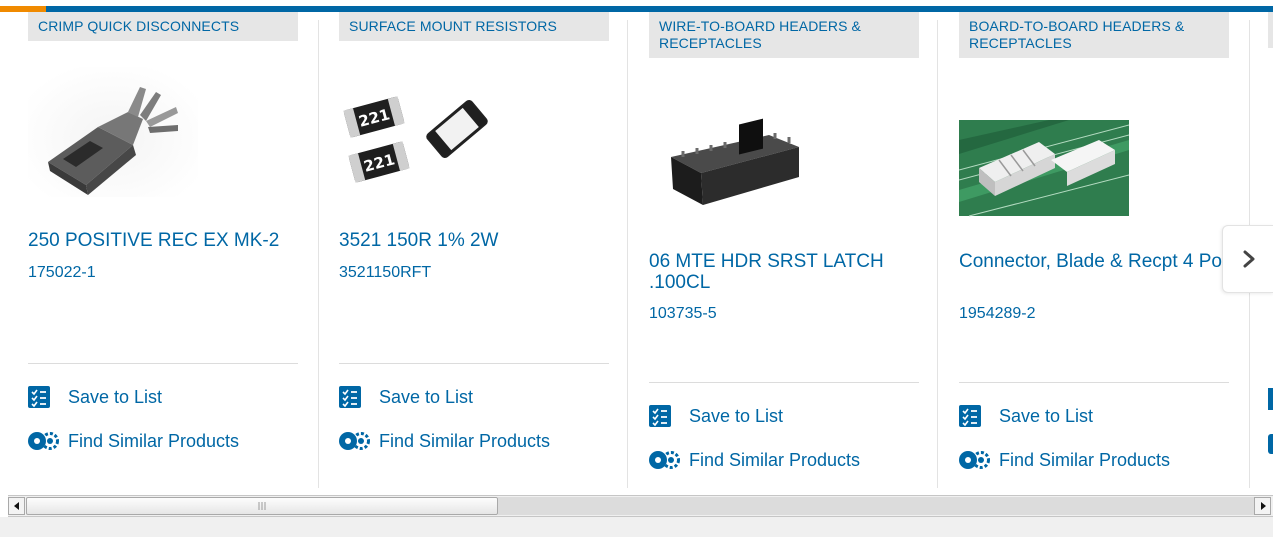 Image resolution: width=1273 pixels, height=537 pixels. I want to click on scrollbar-thumb, so click(262, 506).